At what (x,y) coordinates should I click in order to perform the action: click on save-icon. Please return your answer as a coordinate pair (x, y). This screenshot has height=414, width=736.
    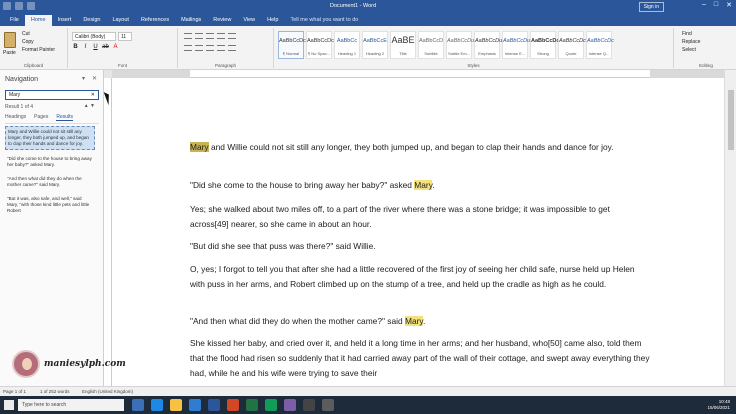
    Looking at the image, I should click on (7, 6).